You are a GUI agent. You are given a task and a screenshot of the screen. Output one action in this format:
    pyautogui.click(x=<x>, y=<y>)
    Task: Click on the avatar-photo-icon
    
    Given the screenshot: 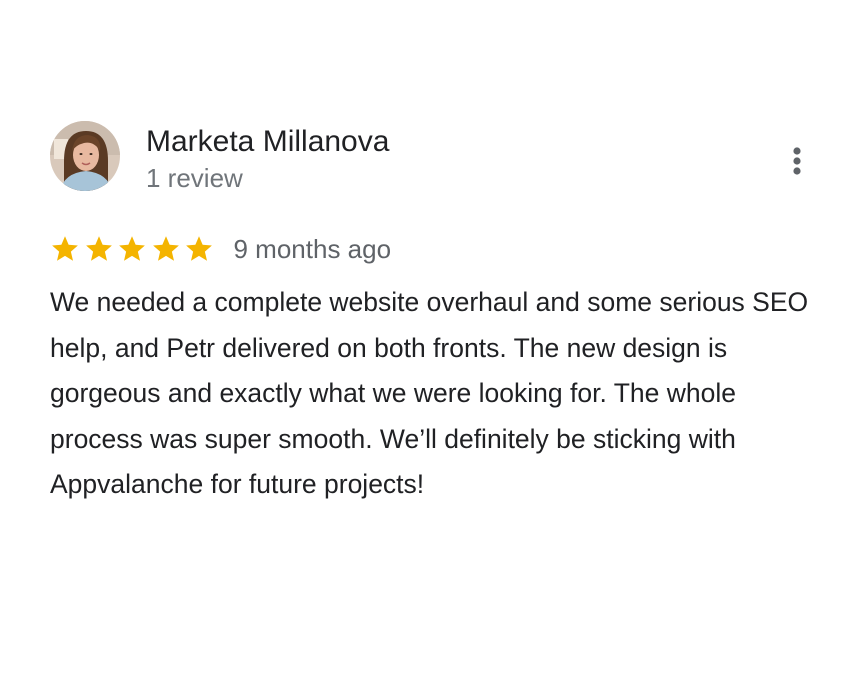 What is the action you would take?
    pyautogui.click(x=85, y=156)
    